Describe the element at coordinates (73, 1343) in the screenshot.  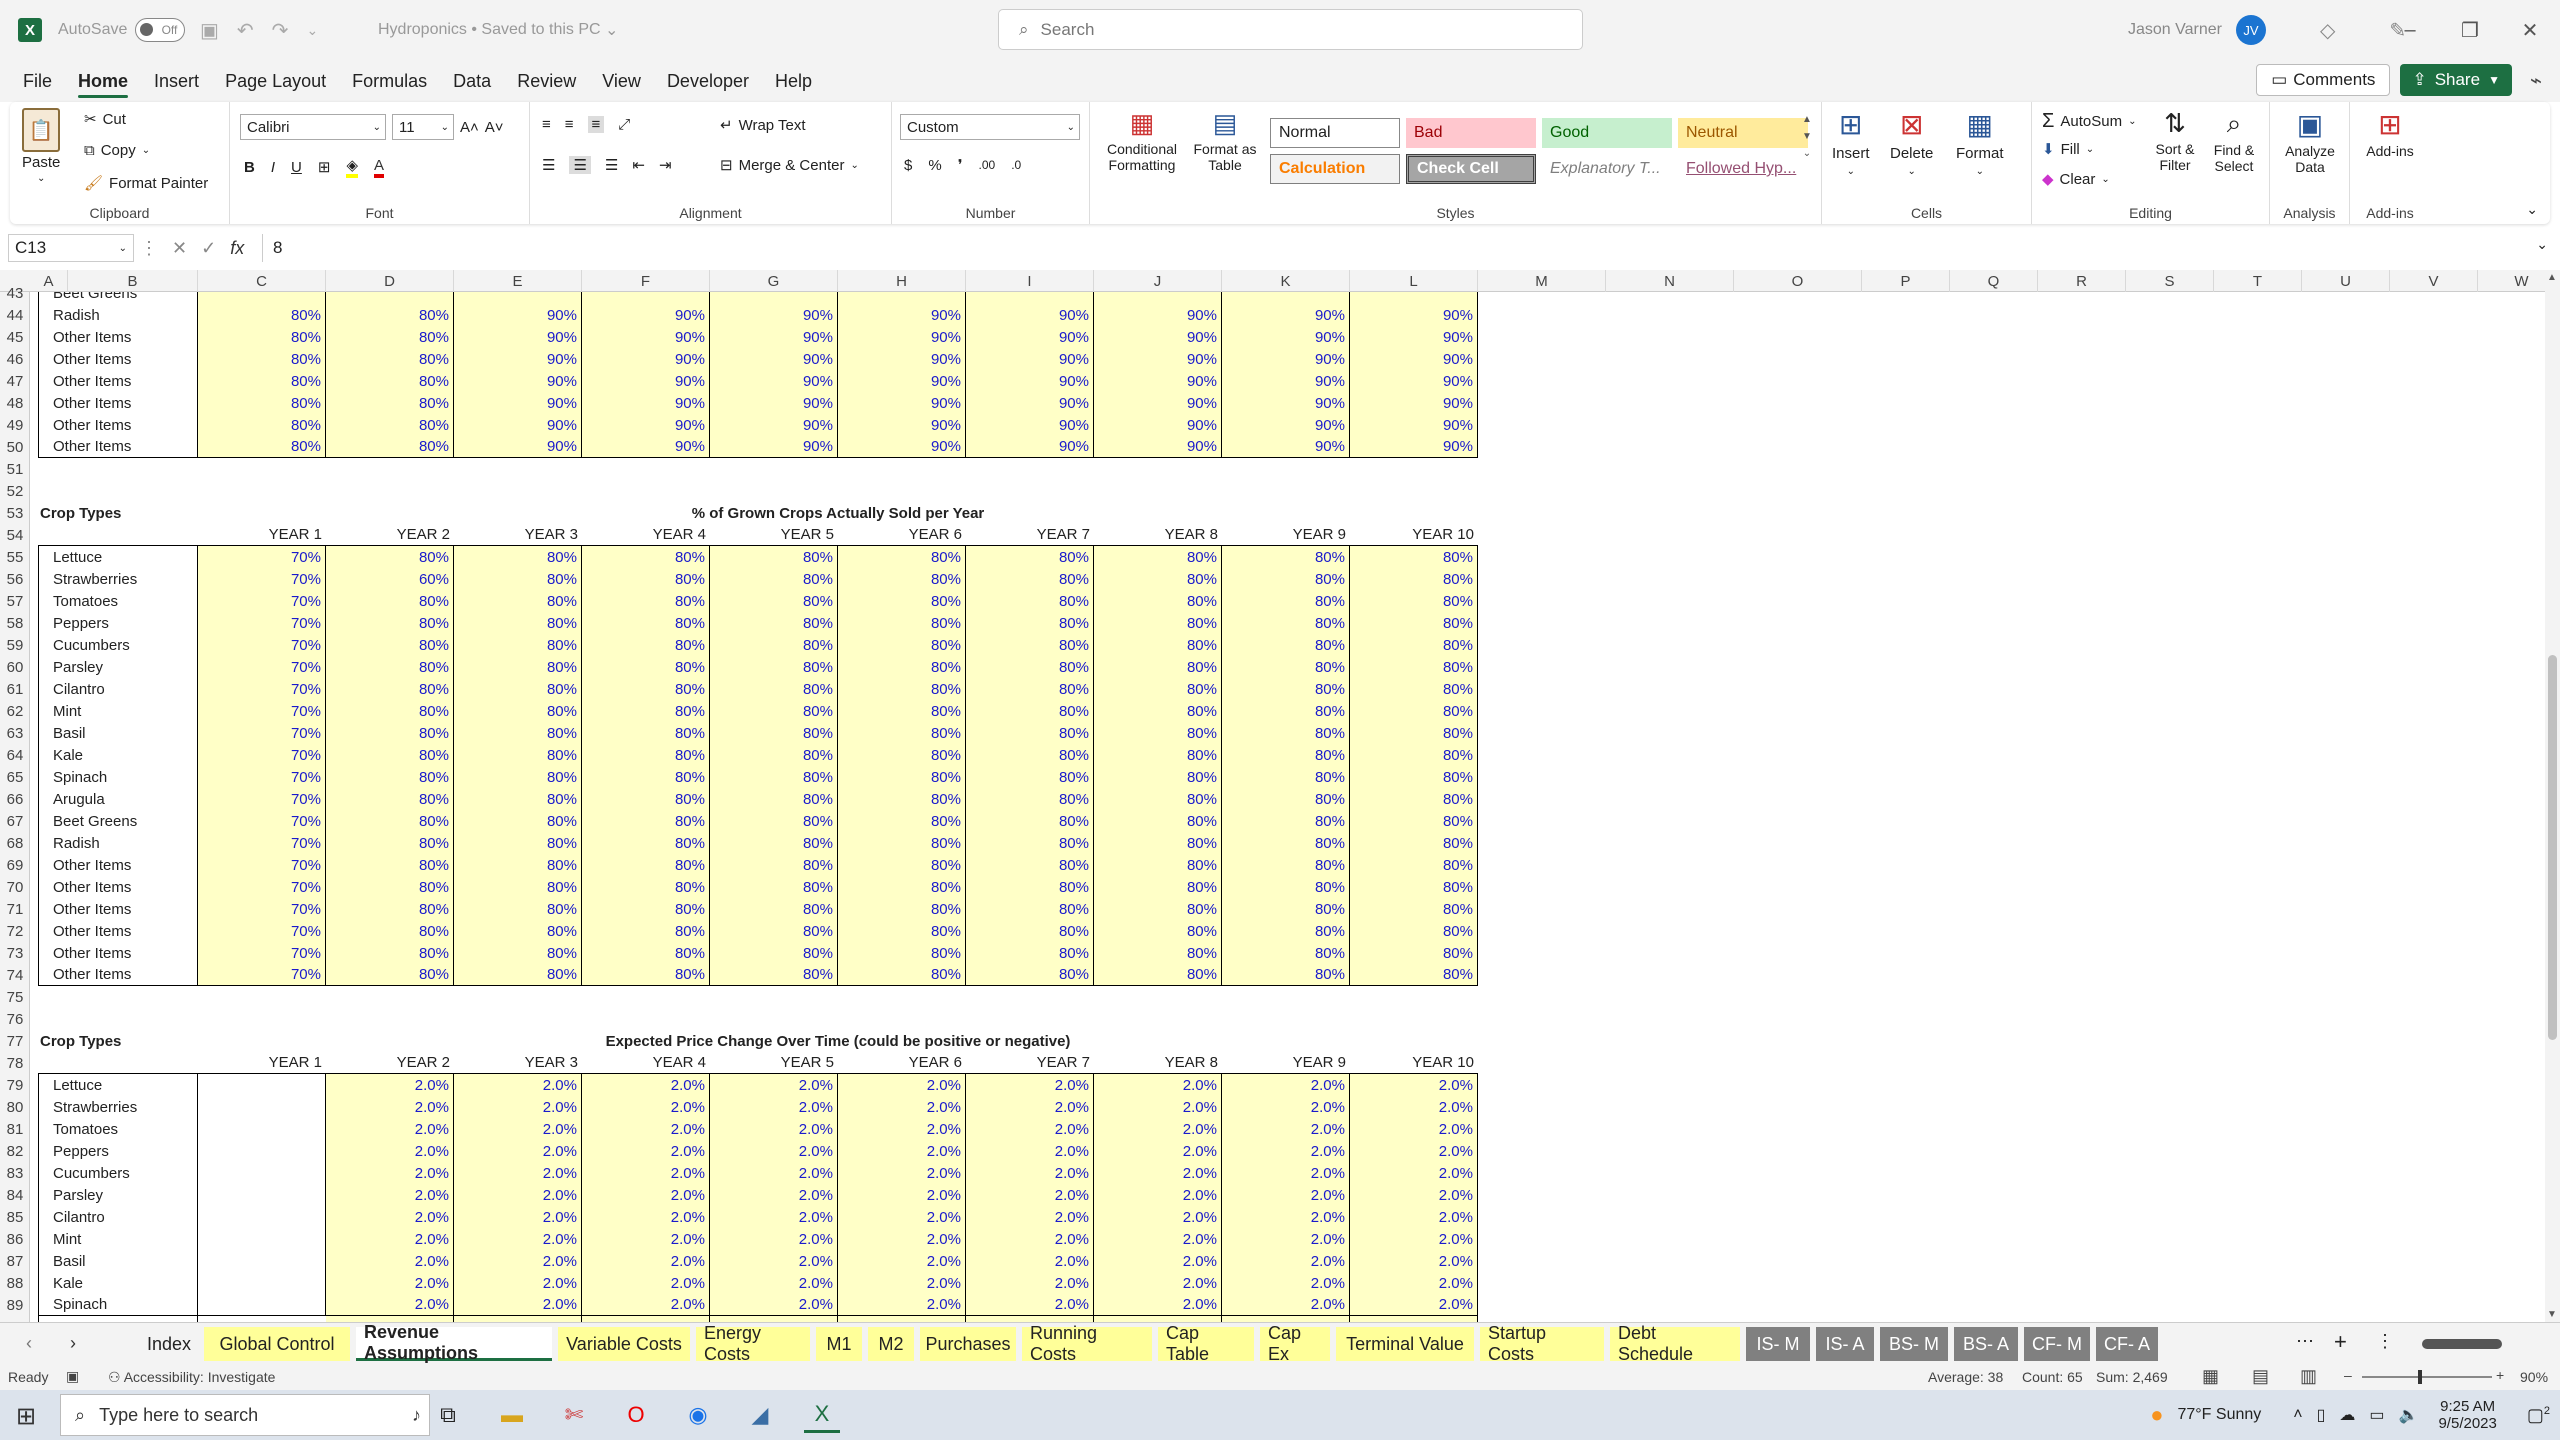
I see `next-sheet-icon: ›` at that location.